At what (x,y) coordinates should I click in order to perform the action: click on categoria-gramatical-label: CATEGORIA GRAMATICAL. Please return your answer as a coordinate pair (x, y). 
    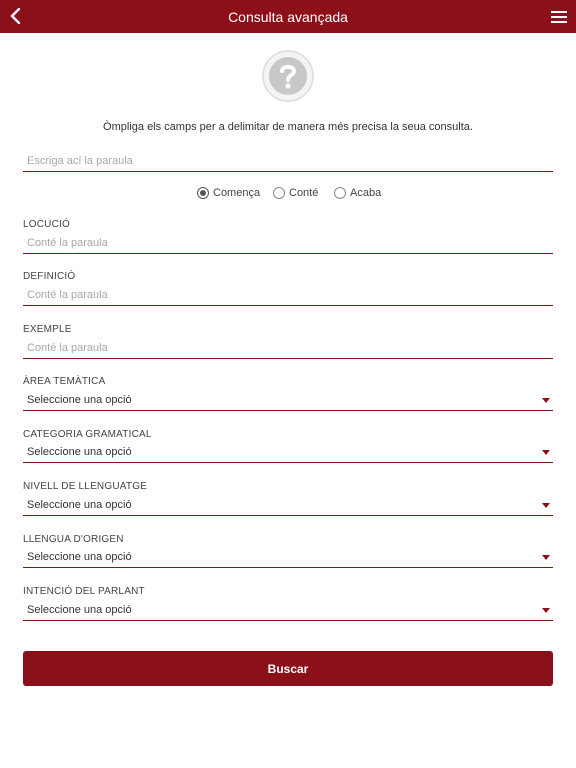
    Looking at the image, I should click on (87, 434).